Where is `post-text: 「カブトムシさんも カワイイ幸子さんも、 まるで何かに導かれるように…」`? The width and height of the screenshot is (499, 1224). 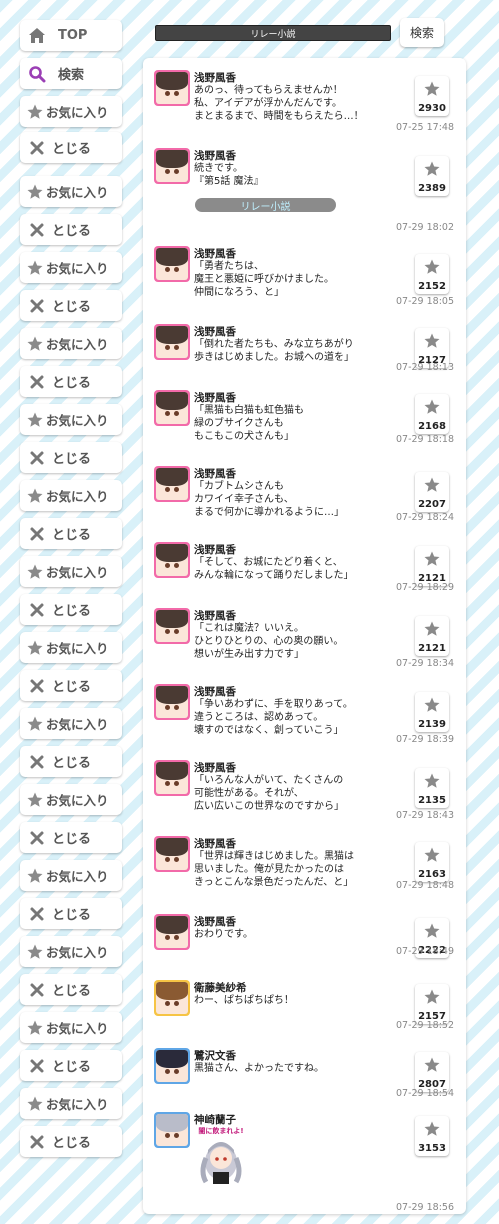 post-text: 「カブトムシさんも カワイイ幸子さんも、 まるで何かに導かれるように…」 is located at coordinates (269, 499).